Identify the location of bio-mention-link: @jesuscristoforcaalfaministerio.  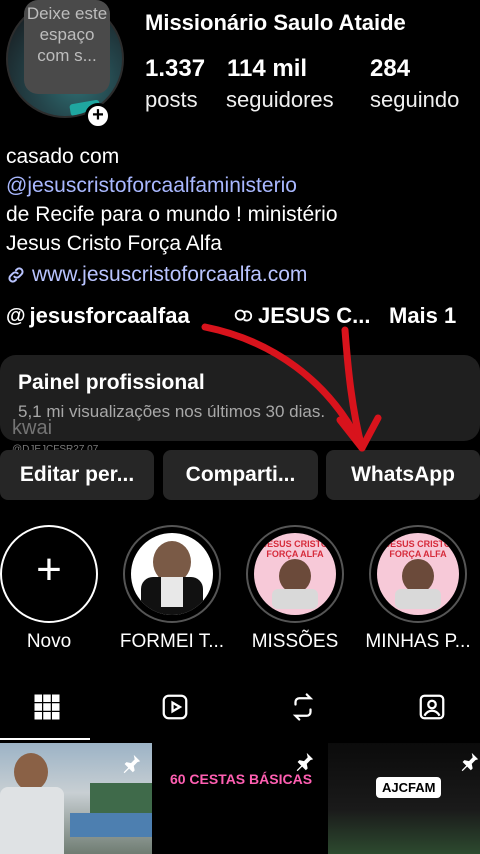
(151, 185).